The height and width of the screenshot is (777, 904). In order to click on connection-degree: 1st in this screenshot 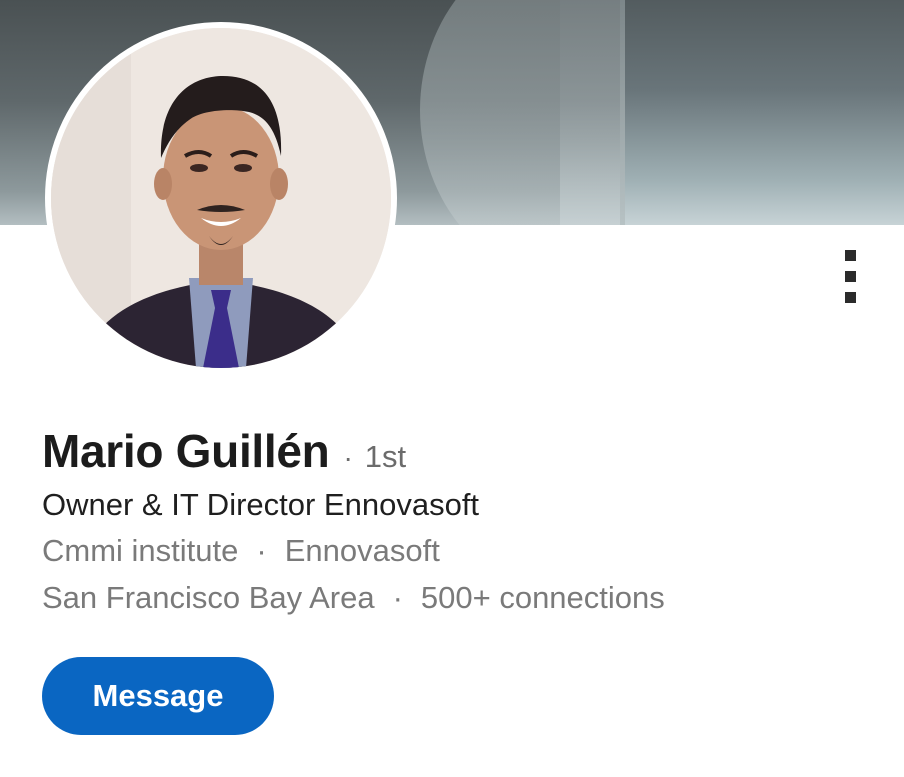, I will do `click(385, 456)`.